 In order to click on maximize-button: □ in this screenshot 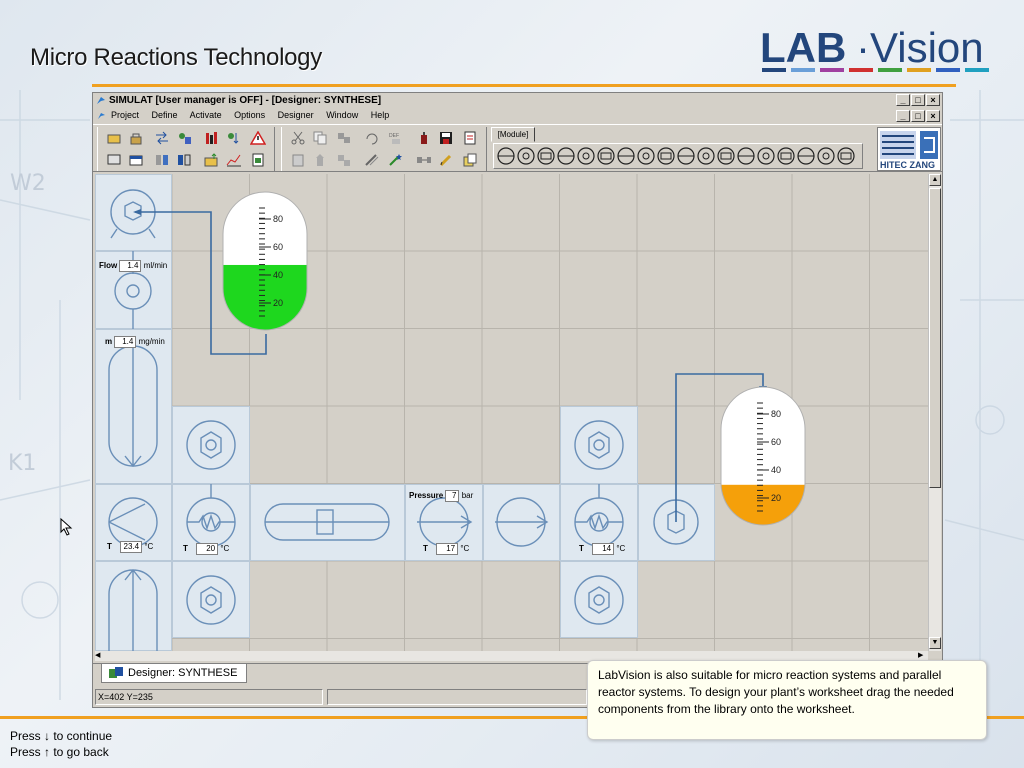, I will do `click(918, 100)`.